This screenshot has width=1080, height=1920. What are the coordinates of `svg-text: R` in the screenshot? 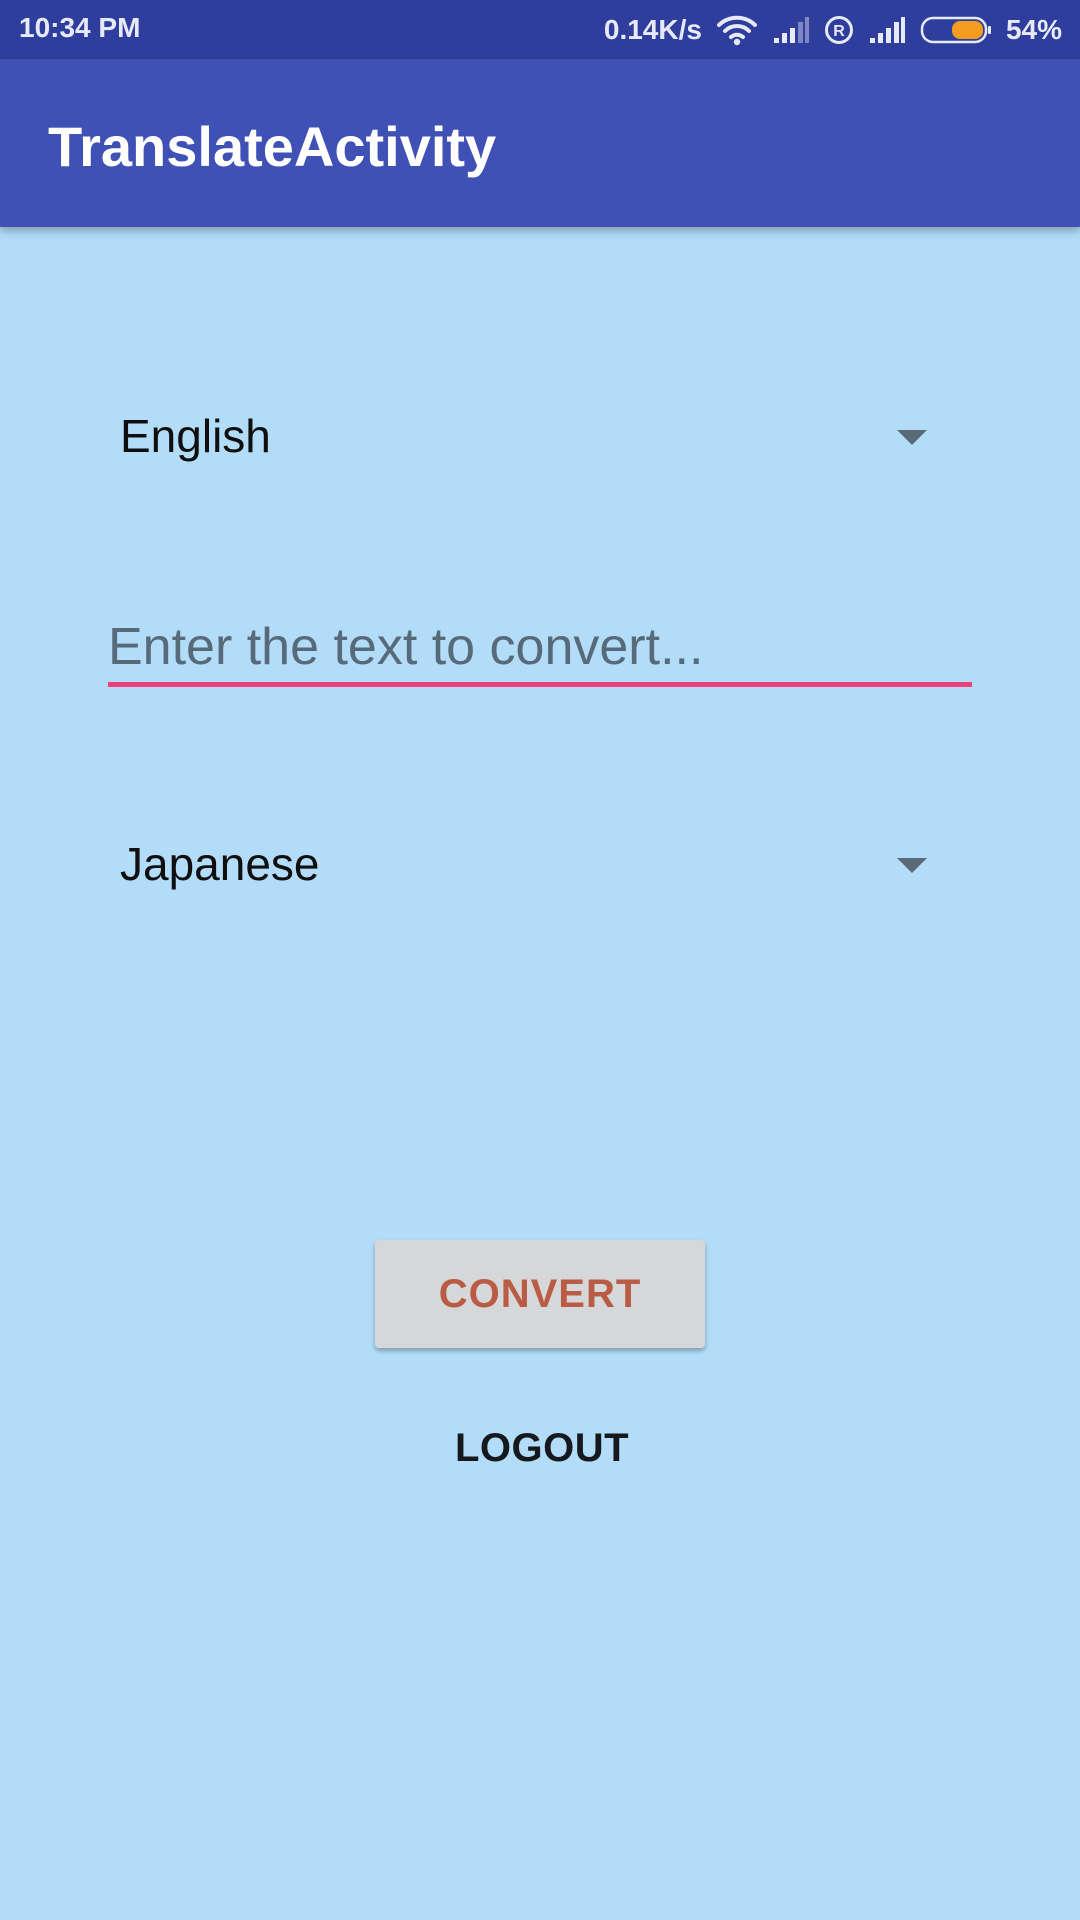 It's located at (839, 31).